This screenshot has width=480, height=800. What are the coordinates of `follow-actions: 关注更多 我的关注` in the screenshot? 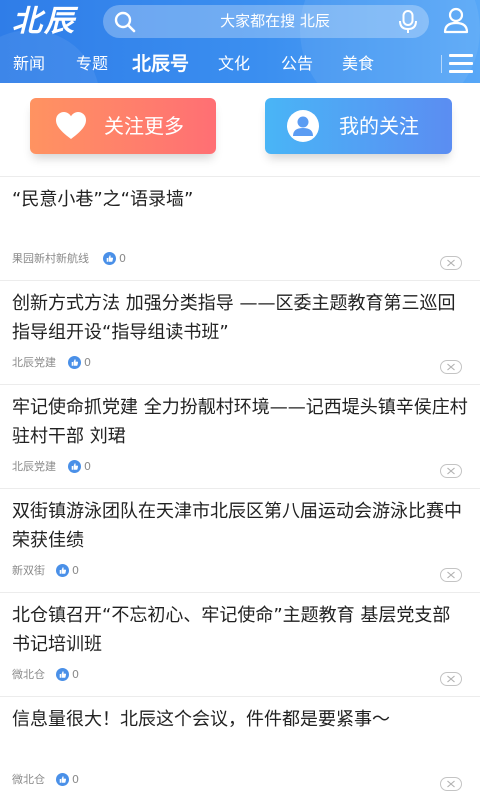 It's located at (240, 130).